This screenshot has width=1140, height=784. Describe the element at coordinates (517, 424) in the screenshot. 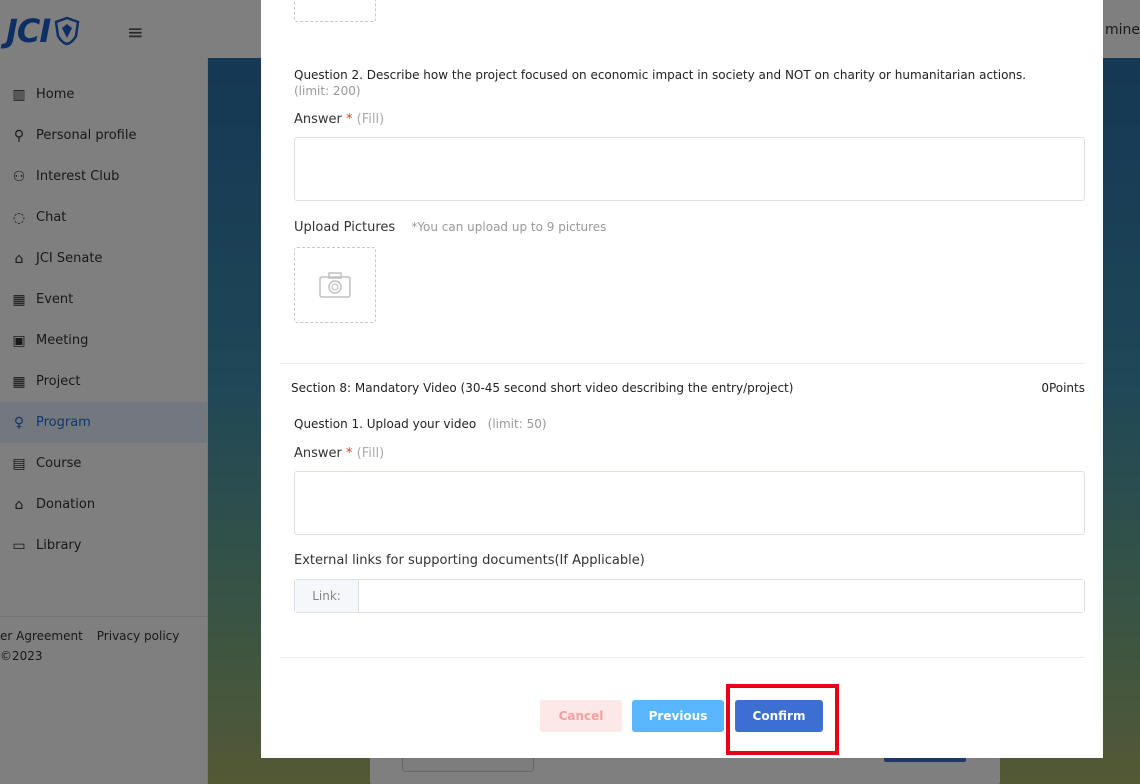

I see `question-1-limit: (limit: 50)` at that location.